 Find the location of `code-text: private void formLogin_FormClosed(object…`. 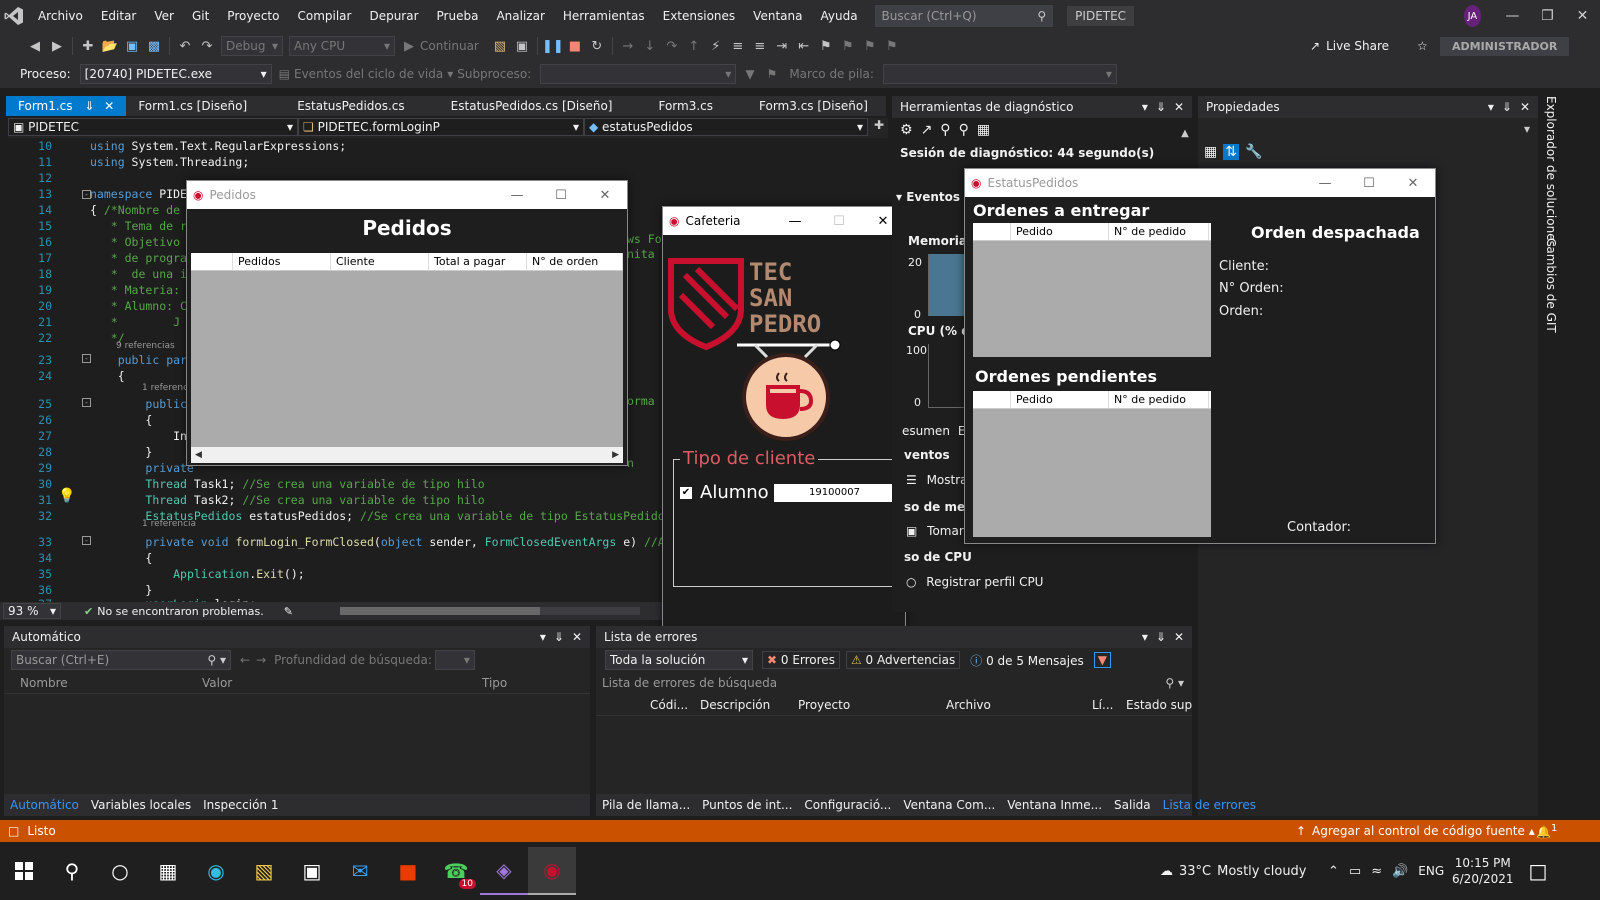

code-text: private void formLogin_FormClosed(object… is located at coordinates (394, 542).